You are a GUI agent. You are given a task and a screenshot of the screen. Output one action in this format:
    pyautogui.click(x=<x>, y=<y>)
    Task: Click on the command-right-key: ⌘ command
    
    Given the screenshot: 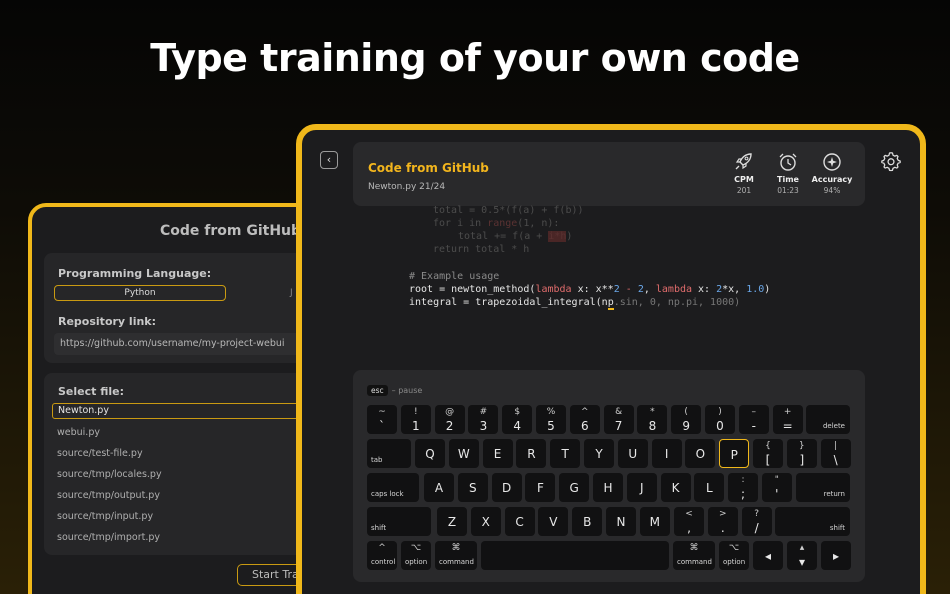 What is the action you would take?
    pyautogui.click(x=694, y=555)
    